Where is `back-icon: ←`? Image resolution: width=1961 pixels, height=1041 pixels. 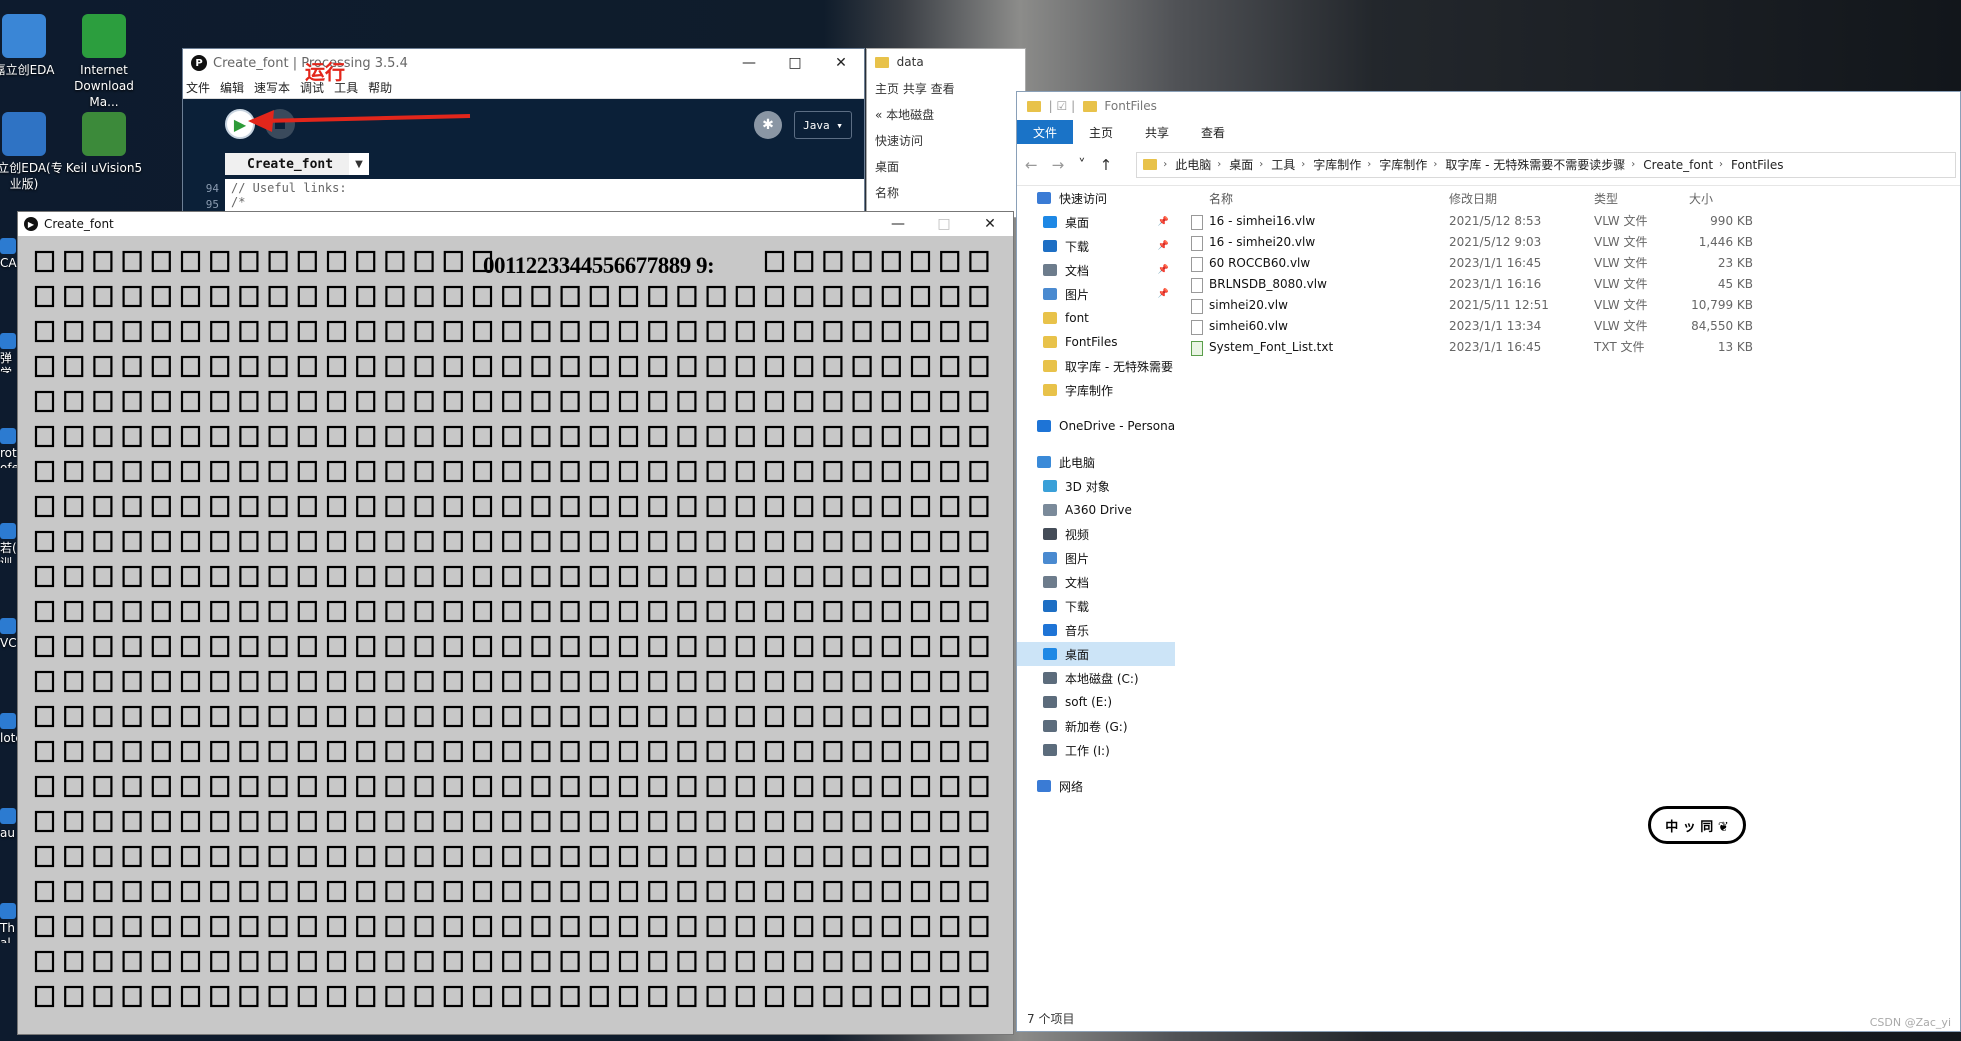
back-icon: ← is located at coordinates (1031, 165).